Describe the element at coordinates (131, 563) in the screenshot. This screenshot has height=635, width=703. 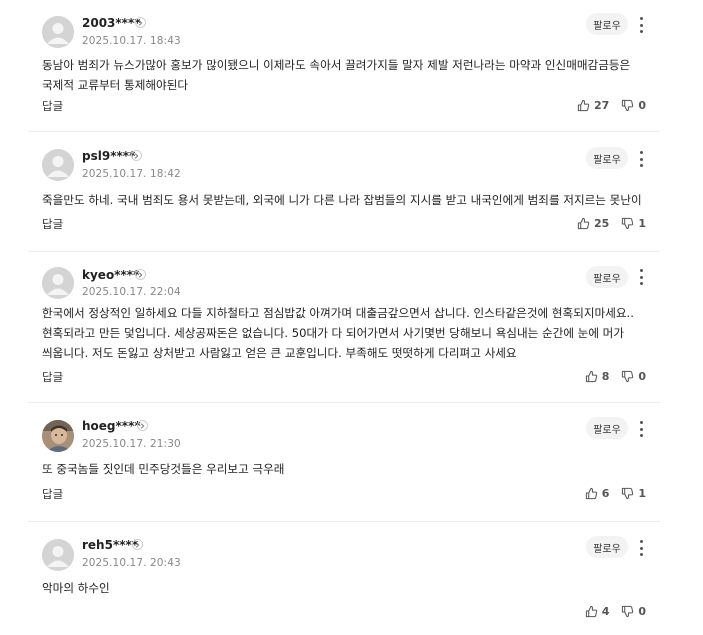
I see `timestamp: 2025.10.17. 20:43` at that location.